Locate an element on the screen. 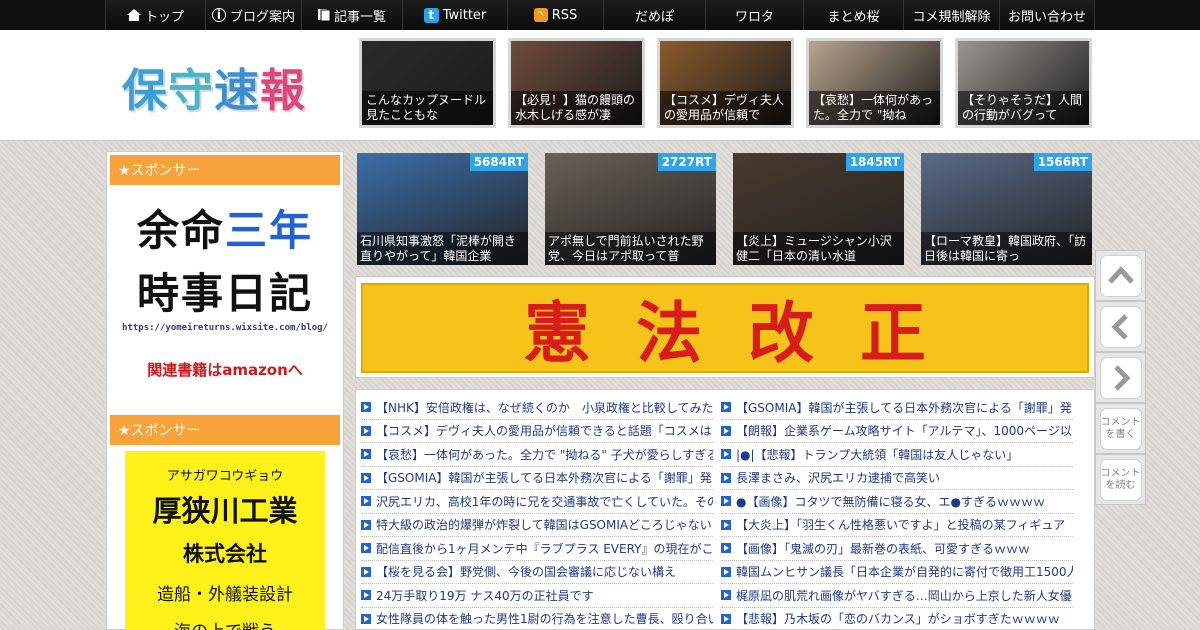 The width and height of the screenshot is (1200, 630). nav-label: ブログ案内 is located at coordinates (262, 17).